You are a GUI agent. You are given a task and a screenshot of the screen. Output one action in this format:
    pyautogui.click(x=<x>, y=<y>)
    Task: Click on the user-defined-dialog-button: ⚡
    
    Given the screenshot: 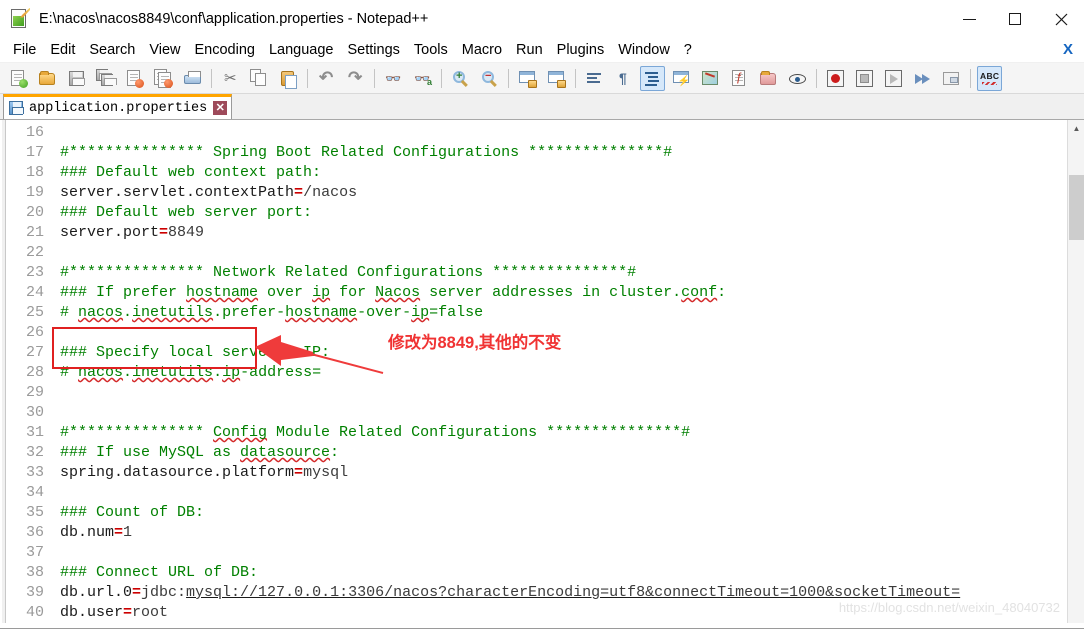 What is the action you would take?
    pyautogui.click(x=681, y=78)
    